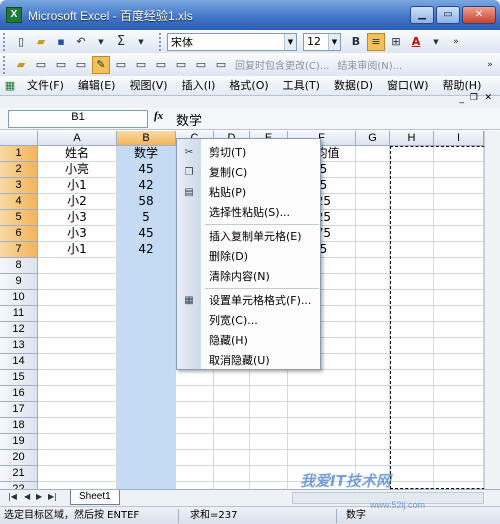 Image resolution: width=500 pixels, height=524 pixels. Describe the element at coordinates (373, 394) in the screenshot. I see `cell-g16` at that location.